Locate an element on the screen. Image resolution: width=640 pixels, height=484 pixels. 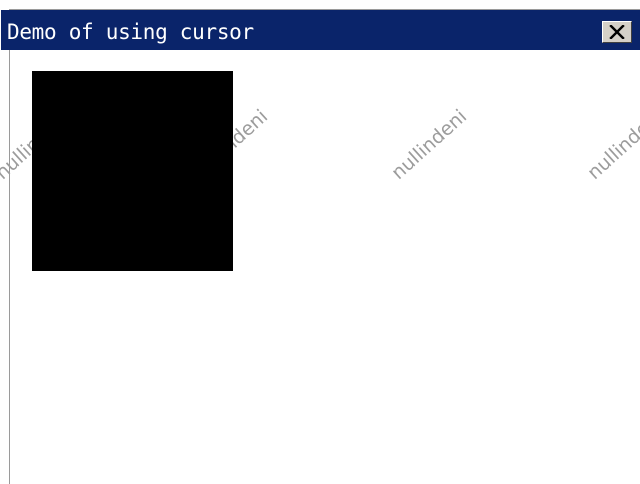
title-bar: Demo of using cursor is located at coordinates (320, 30).